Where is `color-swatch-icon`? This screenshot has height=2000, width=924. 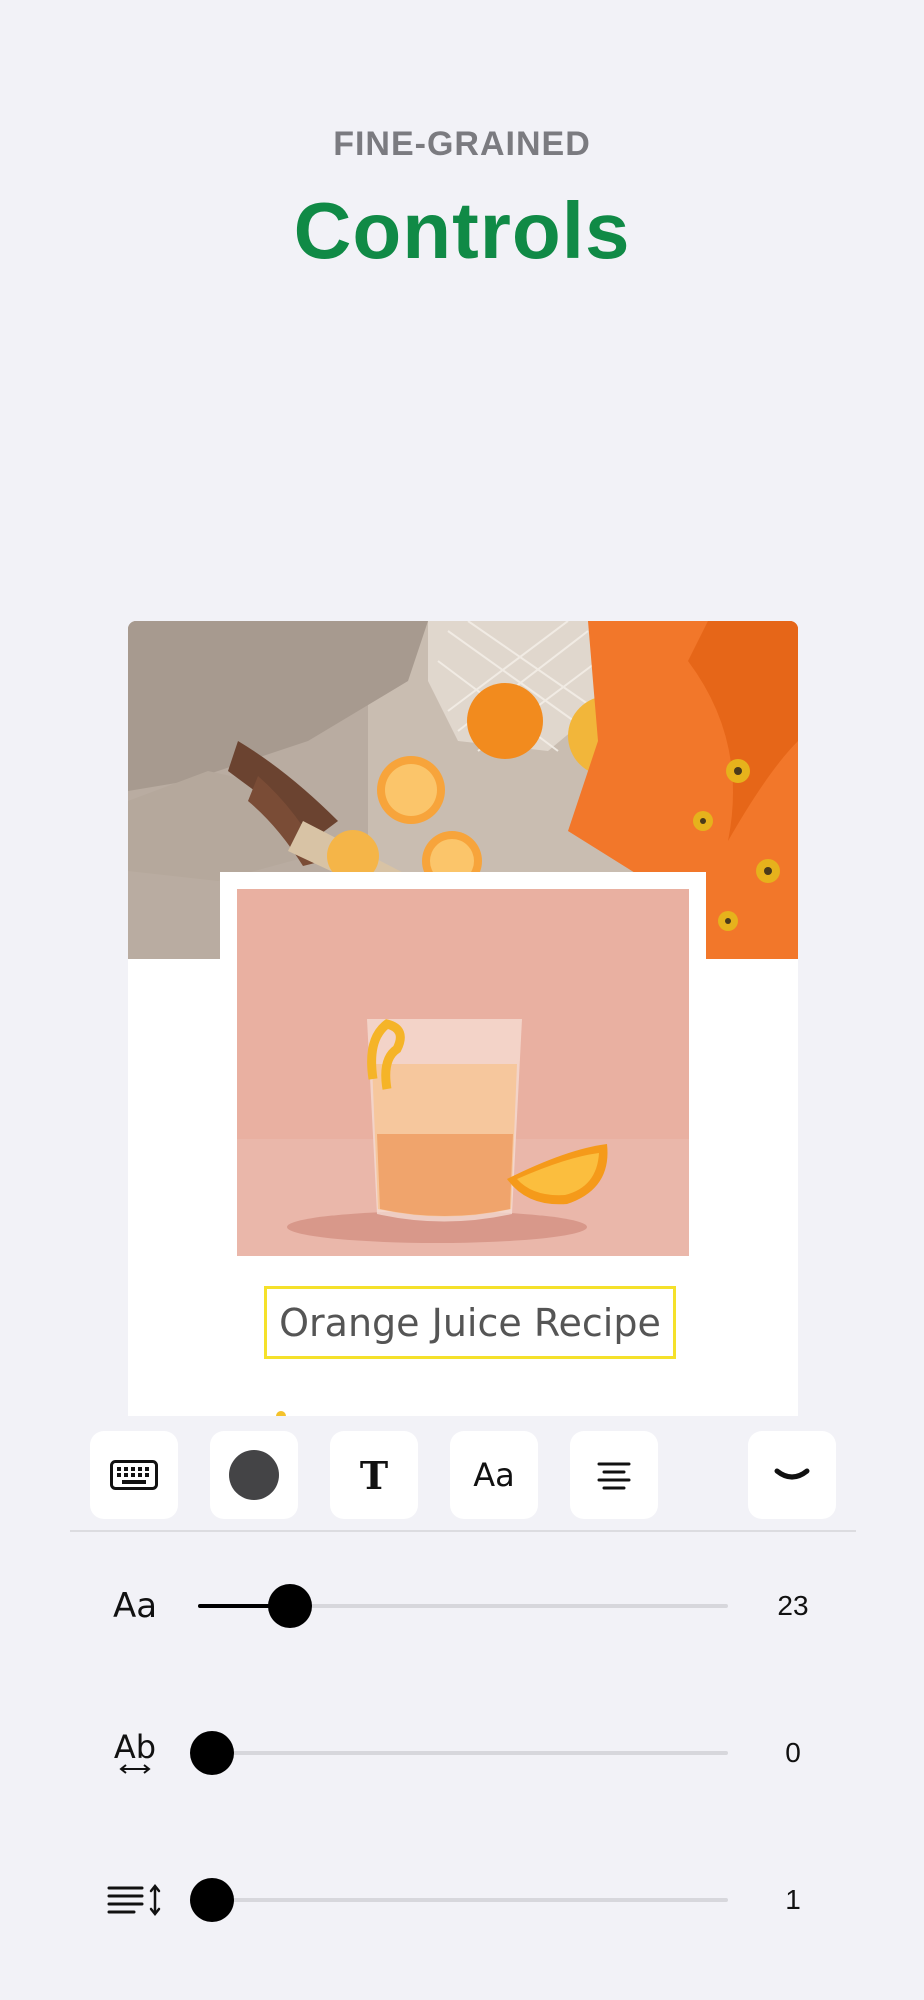 color-swatch-icon is located at coordinates (254, 1475).